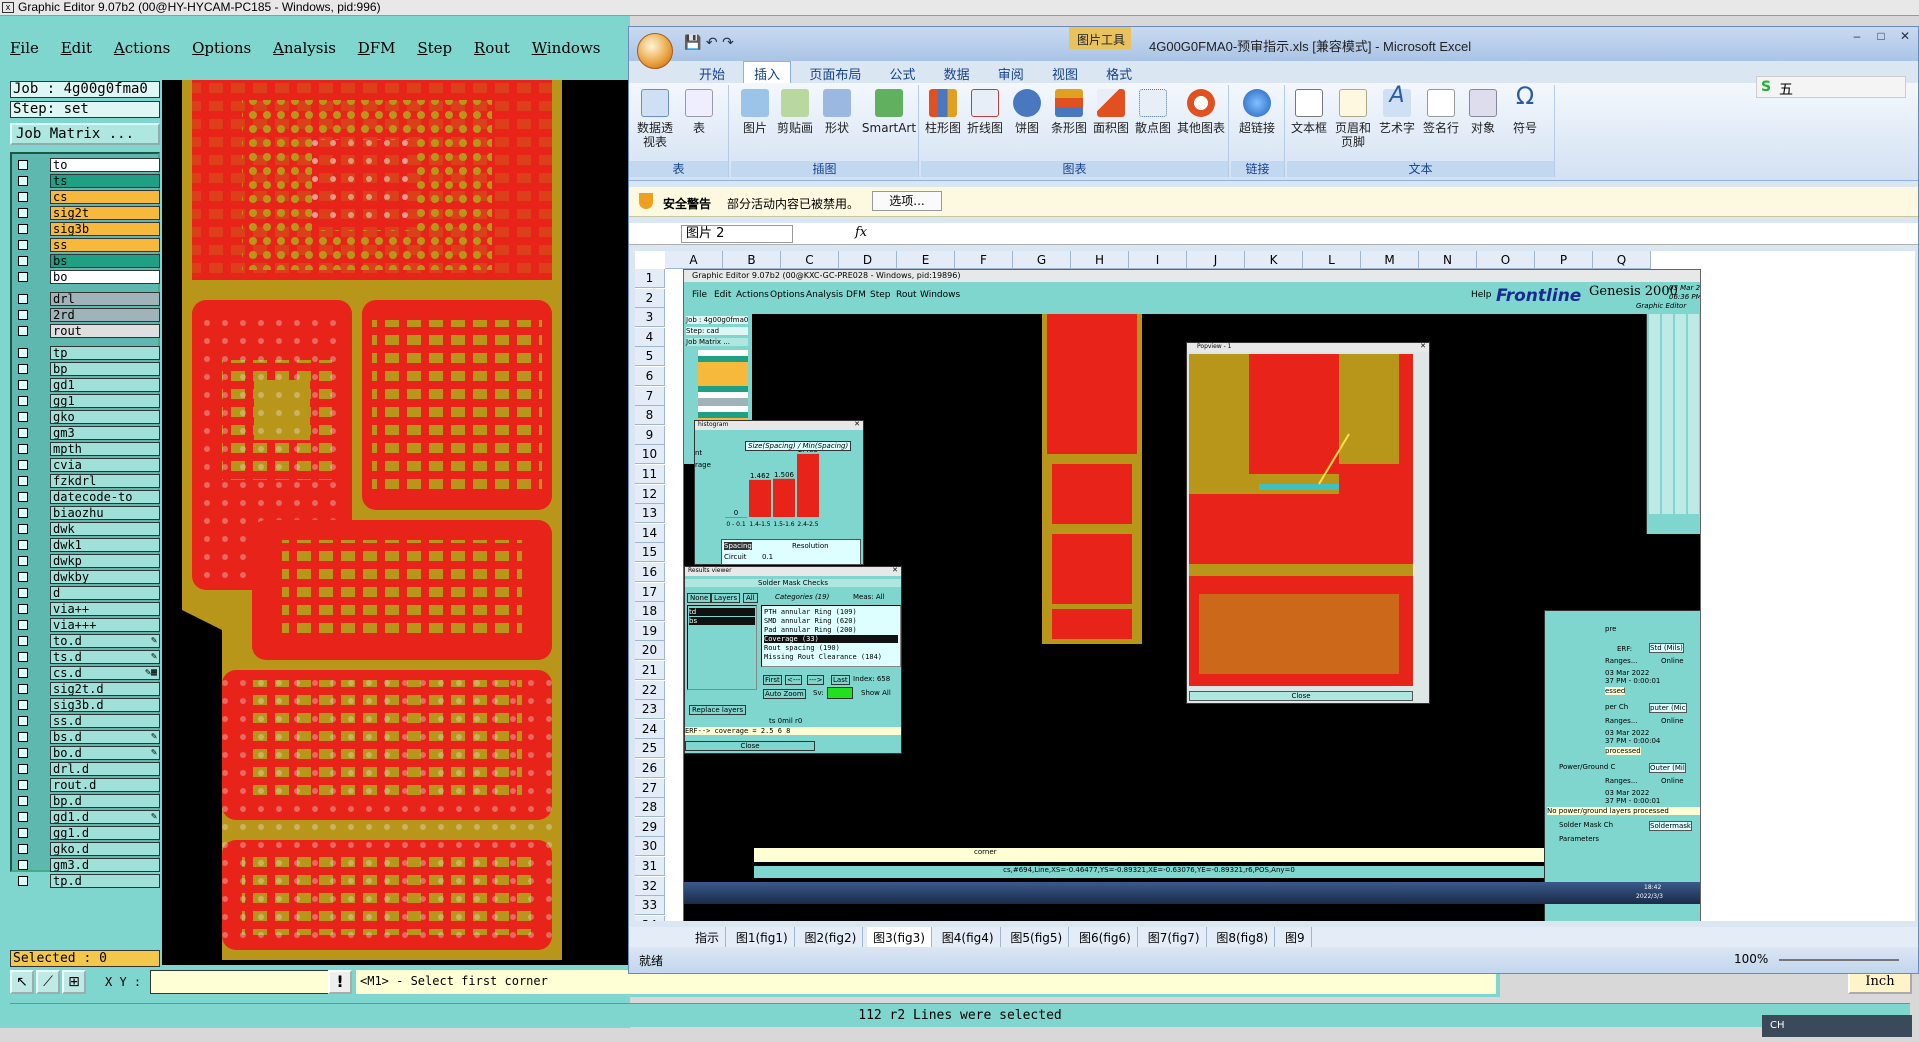 This screenshot has width=1919, height=1042. I want to click on row-header: 31, so click(650, 866).